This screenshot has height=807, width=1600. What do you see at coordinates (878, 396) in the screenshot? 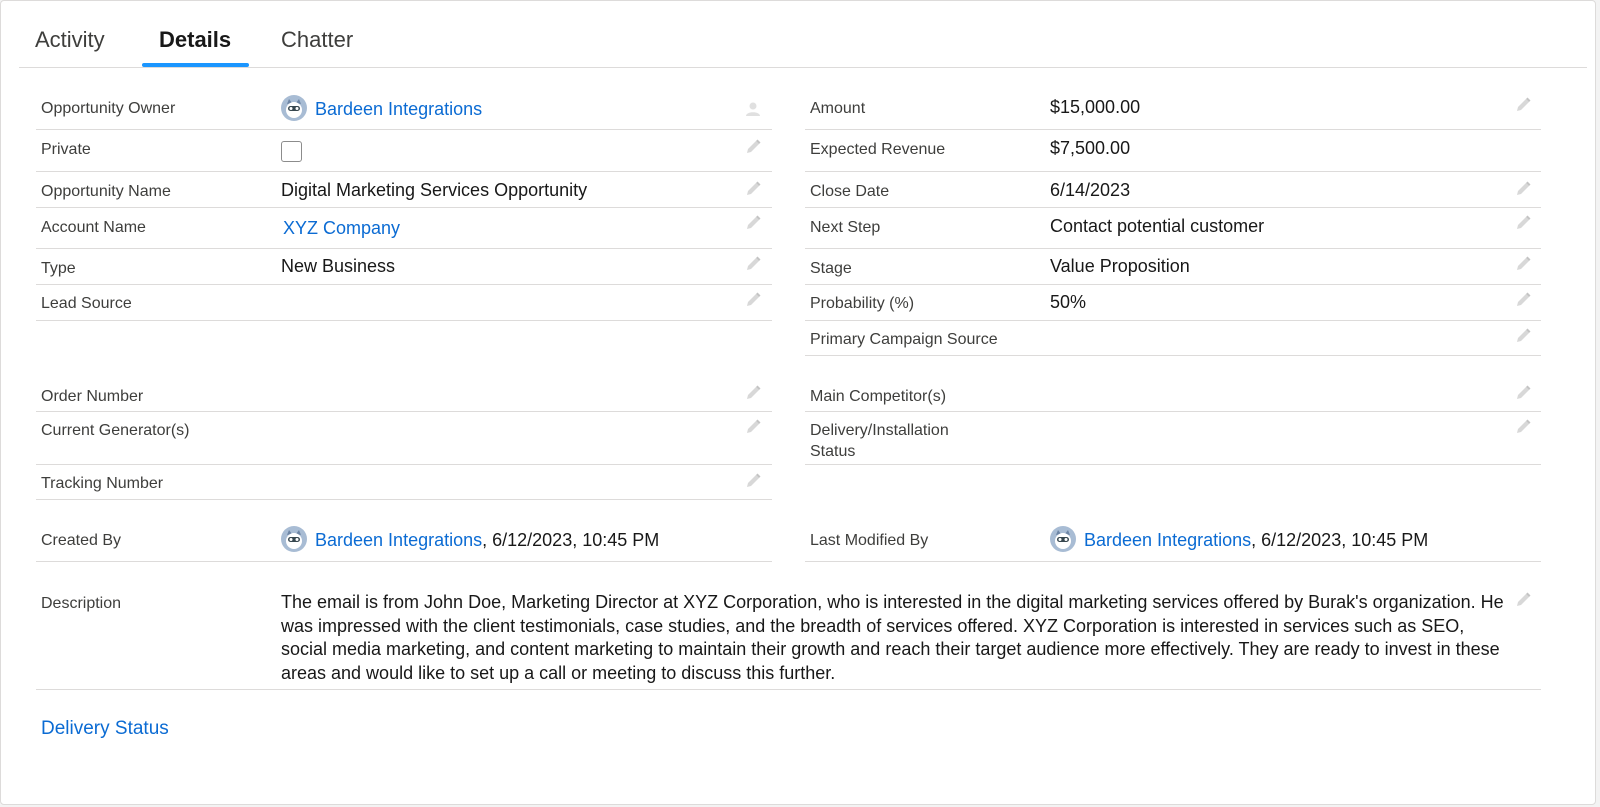
I see `field-label: Main Competitor(s)` at bounding box center [878, 396].